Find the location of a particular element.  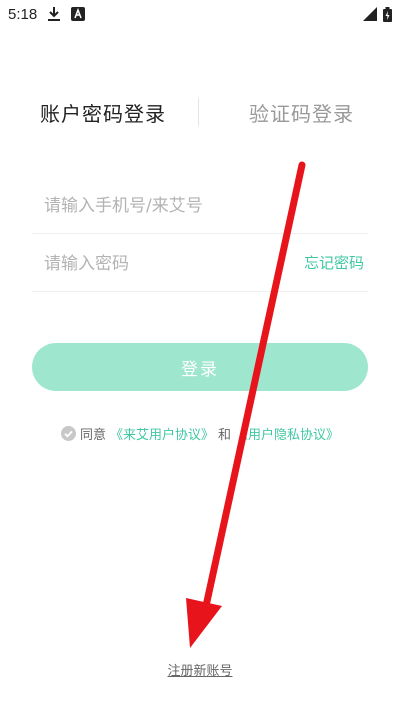

login-tabs: 账户密码登录 验证码登录 is located at coordinates (200, 112).